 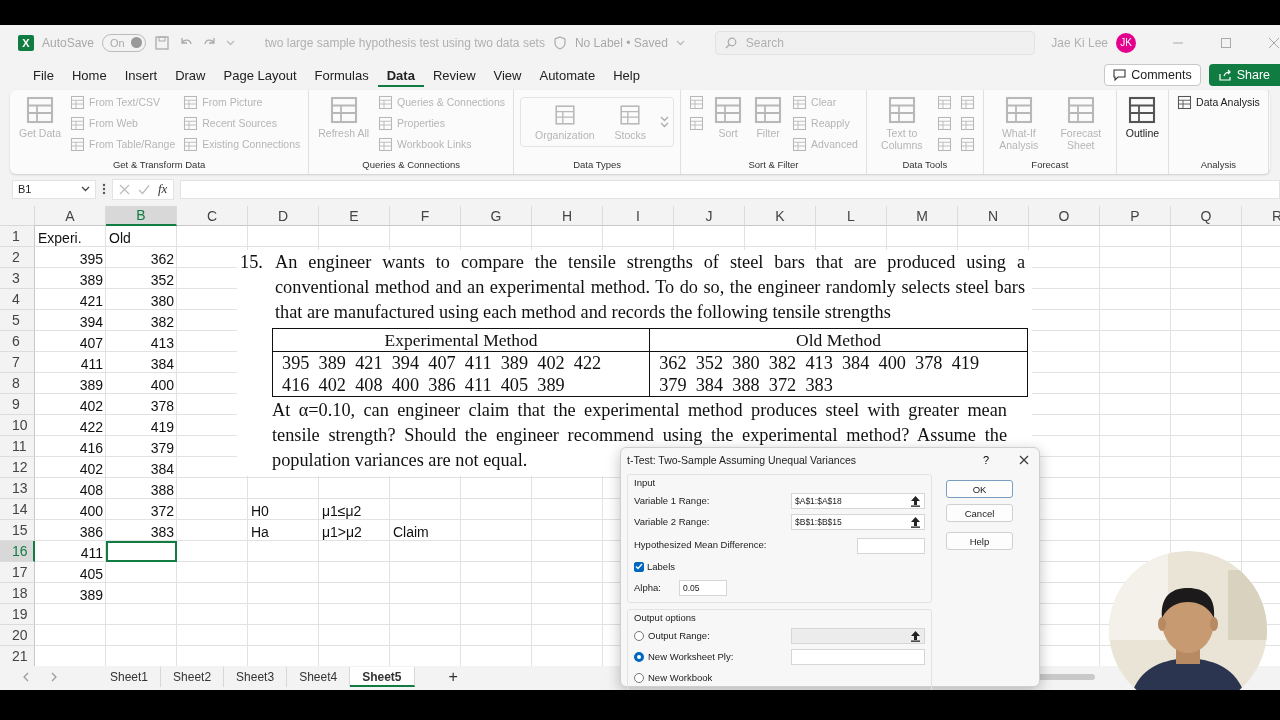 What do you see at coordinates (691, 656) in the screenshot?
I see `radio-label: New Worksheet Ply:` at bounding box center [691, 656].